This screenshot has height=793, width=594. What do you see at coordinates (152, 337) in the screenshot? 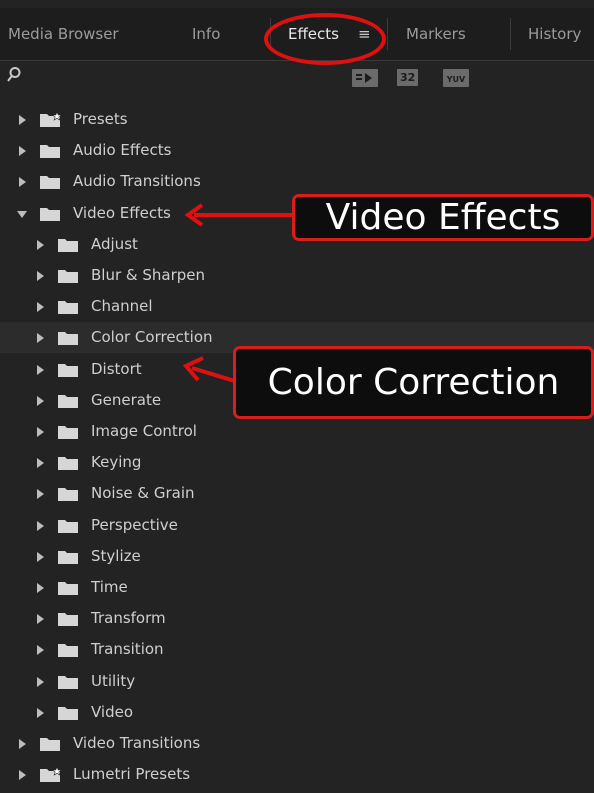
I see `tree-item-label: Color Correction` at bounding box center [152, 337].